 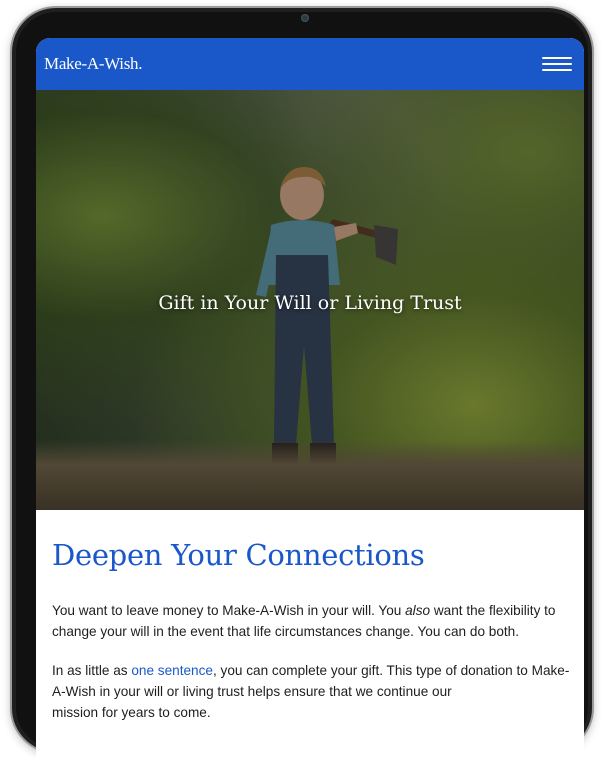 What do you see at coordinates (418, 610) in the screenshot?
I see `intro-emphasis: also` at bounding box center [418, 610].